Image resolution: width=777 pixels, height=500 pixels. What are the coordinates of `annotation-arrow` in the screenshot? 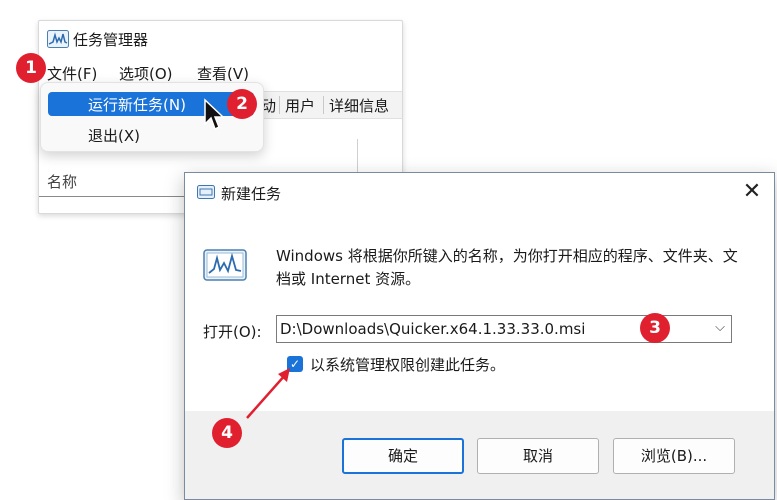 It's located at (268, 393).